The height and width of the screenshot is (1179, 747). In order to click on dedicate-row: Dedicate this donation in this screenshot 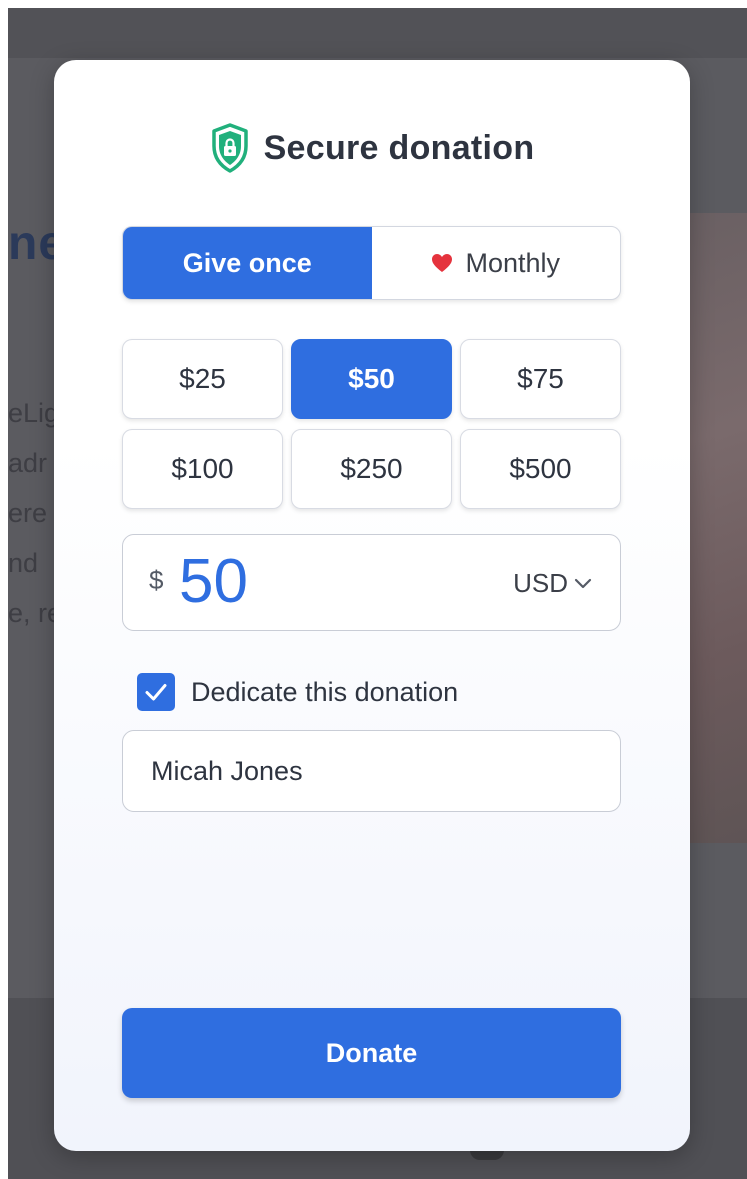, I will do `click(297, 692)`.